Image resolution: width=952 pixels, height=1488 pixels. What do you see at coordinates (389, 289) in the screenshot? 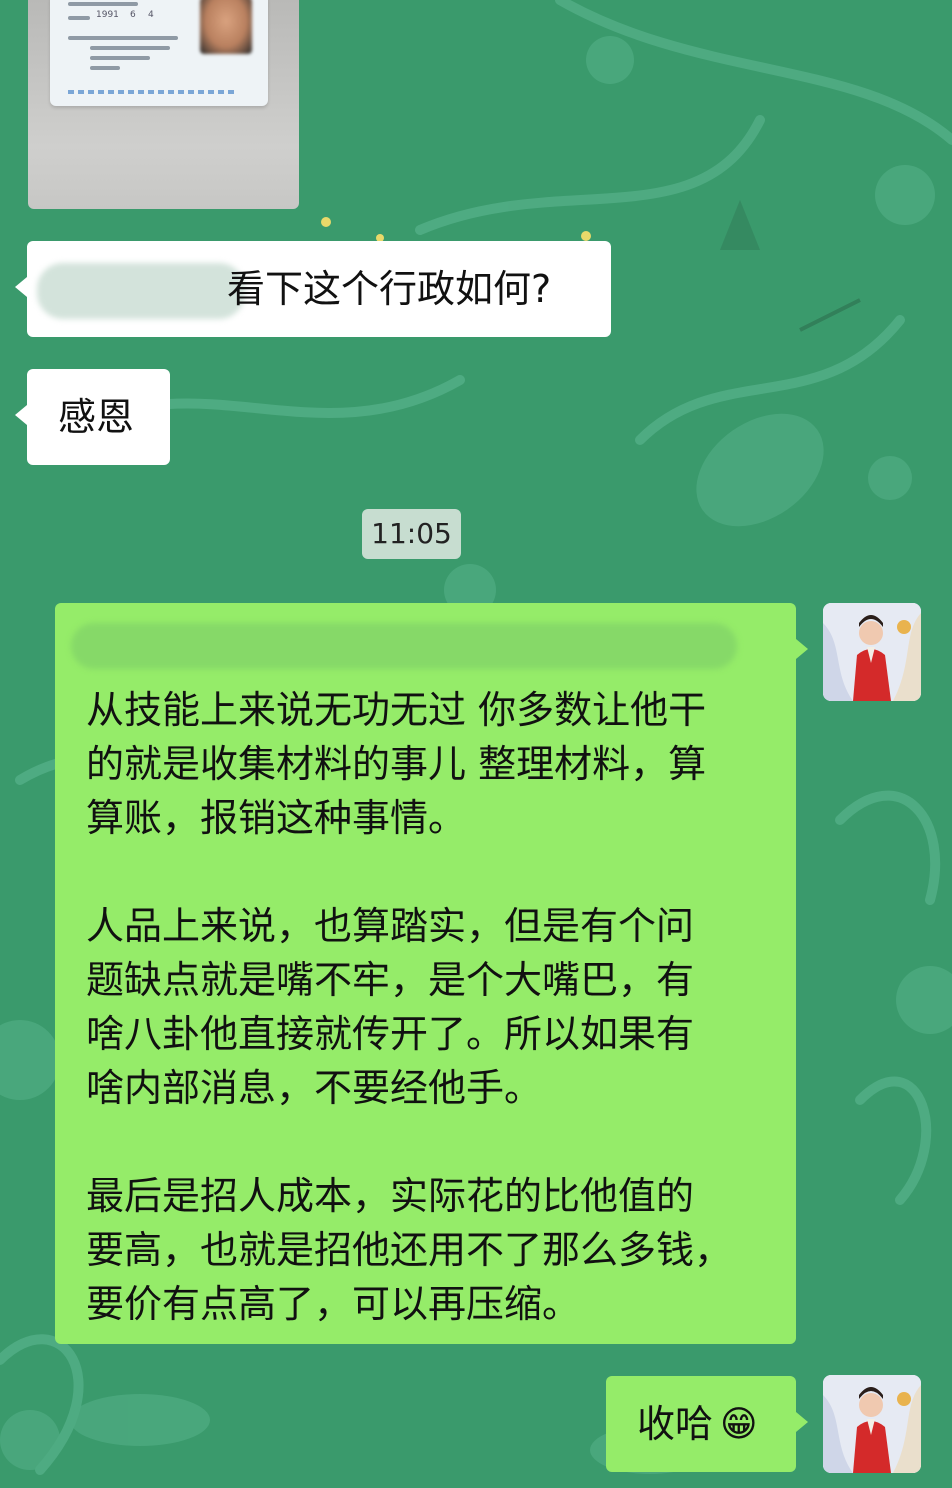
I see `message-text: 看下这个行政如何?` at bounding box center [389, 289].